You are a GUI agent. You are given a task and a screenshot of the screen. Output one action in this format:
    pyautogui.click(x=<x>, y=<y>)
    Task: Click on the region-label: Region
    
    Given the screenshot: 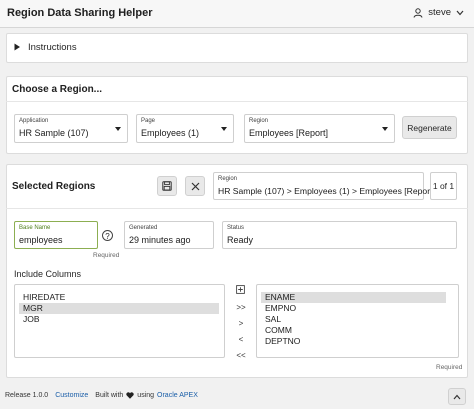 What is the action you would take?
    pyautogui.click(x=259, y=121)
    